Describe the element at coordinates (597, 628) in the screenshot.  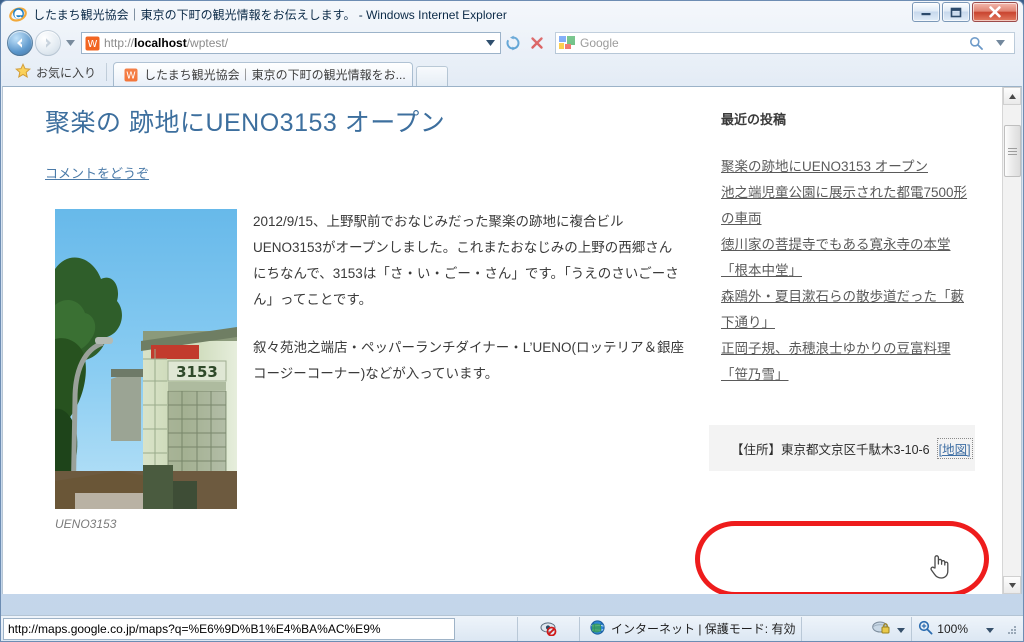
I see `internet-globe-icon` at that location.